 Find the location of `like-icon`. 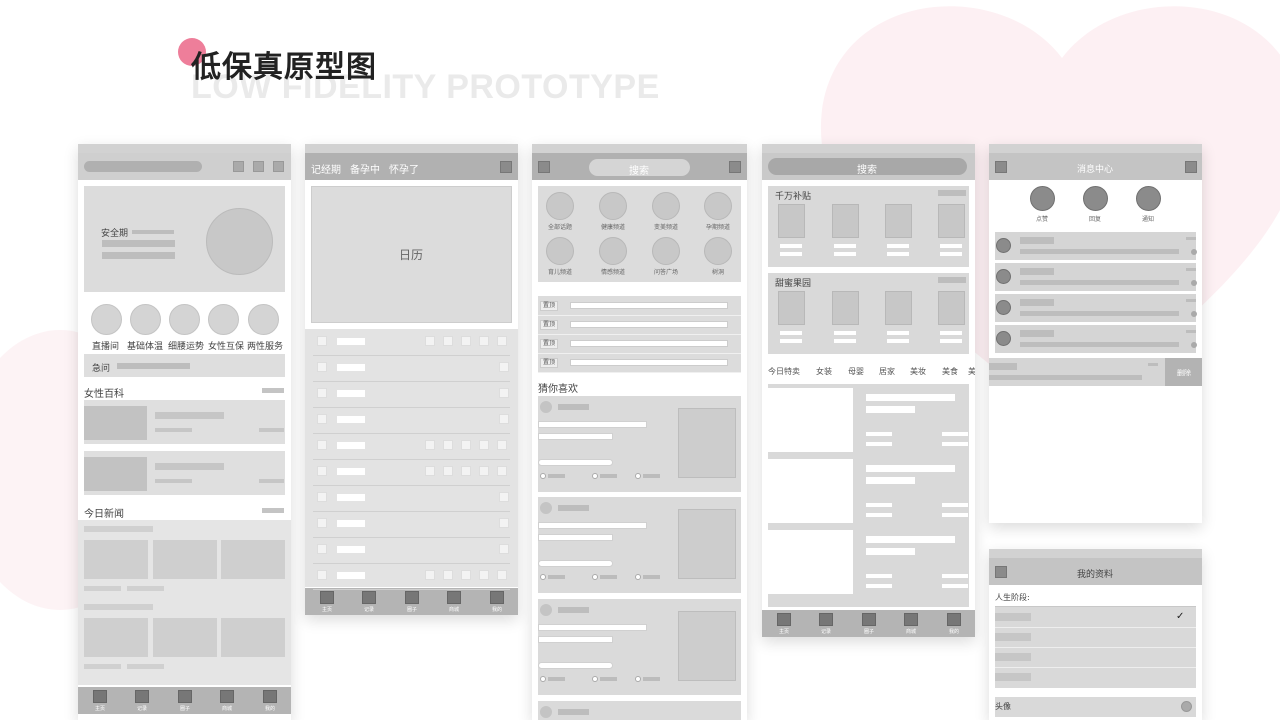

like-icon is located at coordinates (1042, 198).